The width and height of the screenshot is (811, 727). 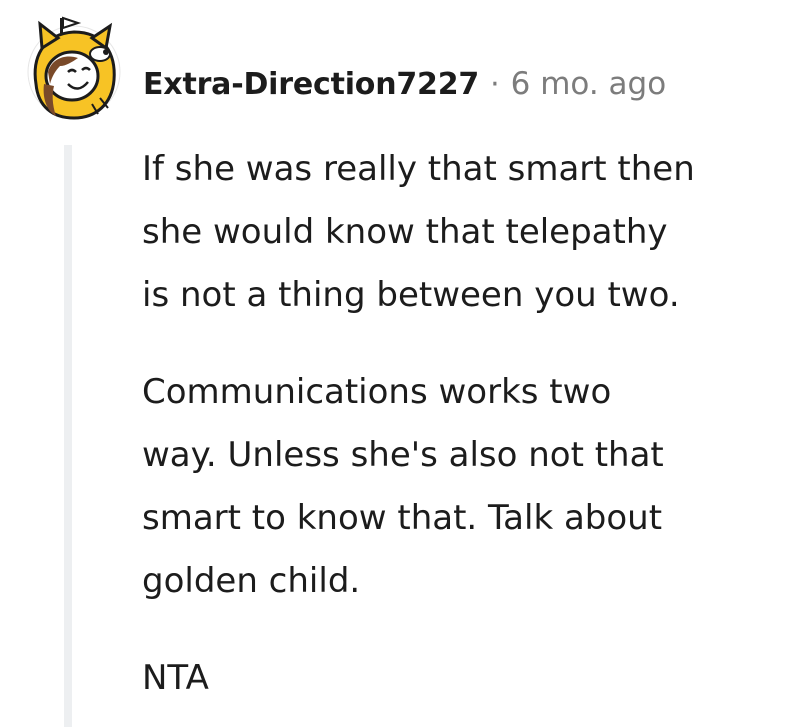 What do you see at coordinates (311, 84) in the screenshot?
I see `username-link: Extra-Direction7227` at bounding box center [311, 84].